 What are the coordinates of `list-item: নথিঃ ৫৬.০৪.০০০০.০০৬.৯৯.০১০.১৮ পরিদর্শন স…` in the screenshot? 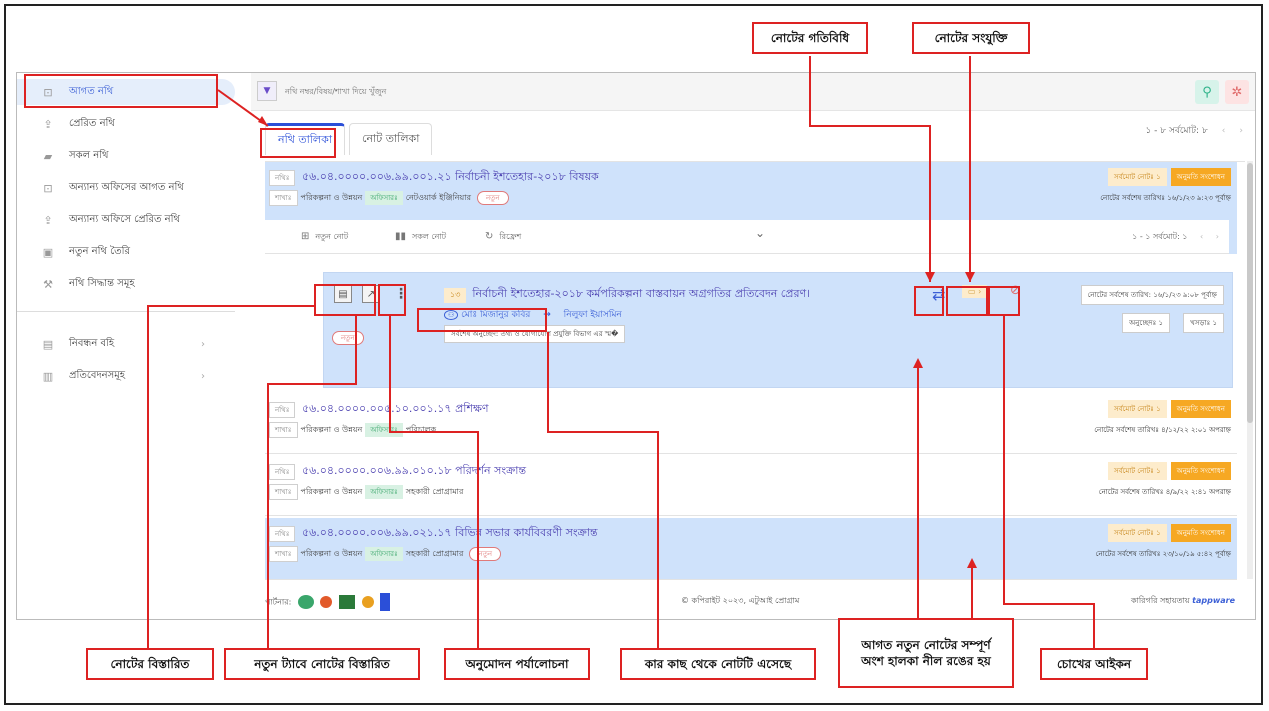 It's located at (751, 486).